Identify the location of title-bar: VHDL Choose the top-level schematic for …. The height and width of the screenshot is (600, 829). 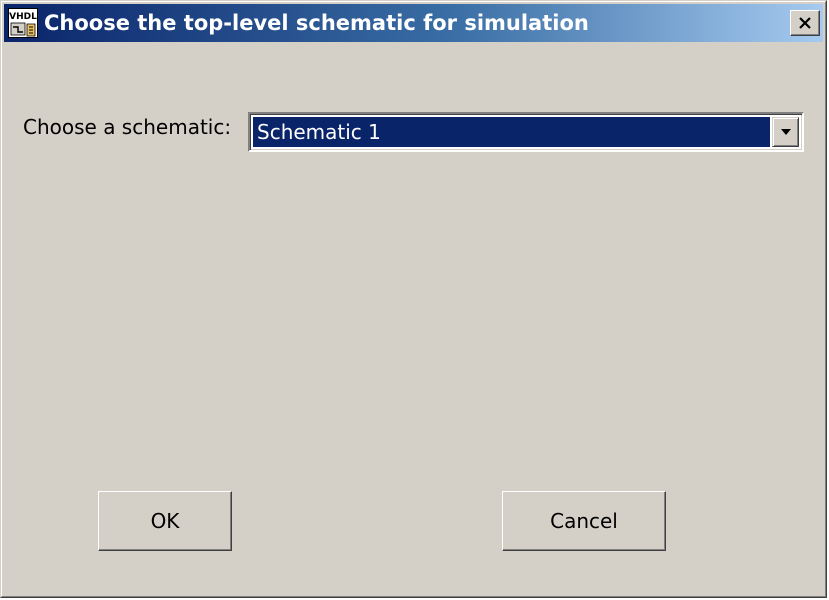
(413, 23).